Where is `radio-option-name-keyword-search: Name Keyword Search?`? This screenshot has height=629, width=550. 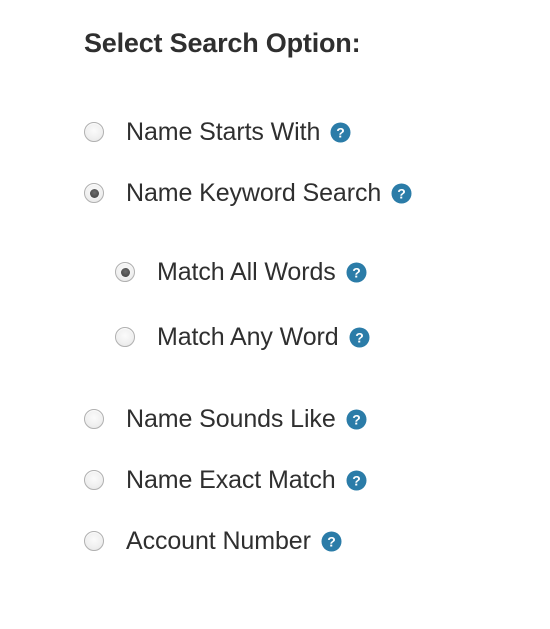
radio-option-name-keyword-search: Name Keyword Search? is located at coordinates (248, 193).